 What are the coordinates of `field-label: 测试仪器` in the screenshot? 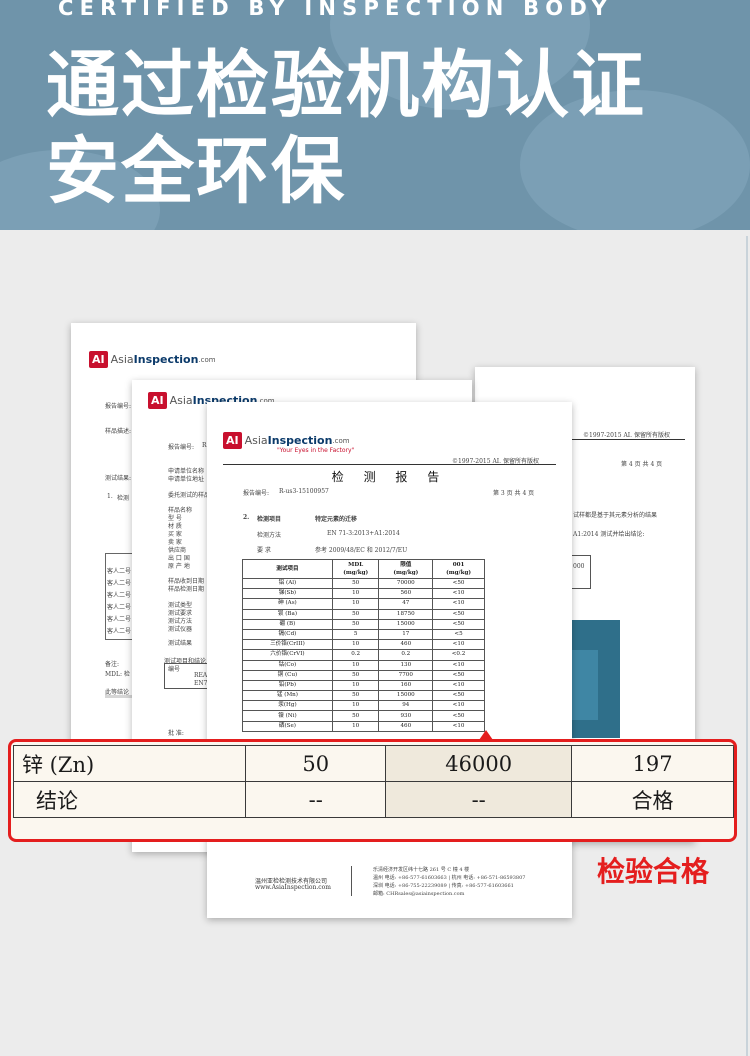 It's located at (180, 629).